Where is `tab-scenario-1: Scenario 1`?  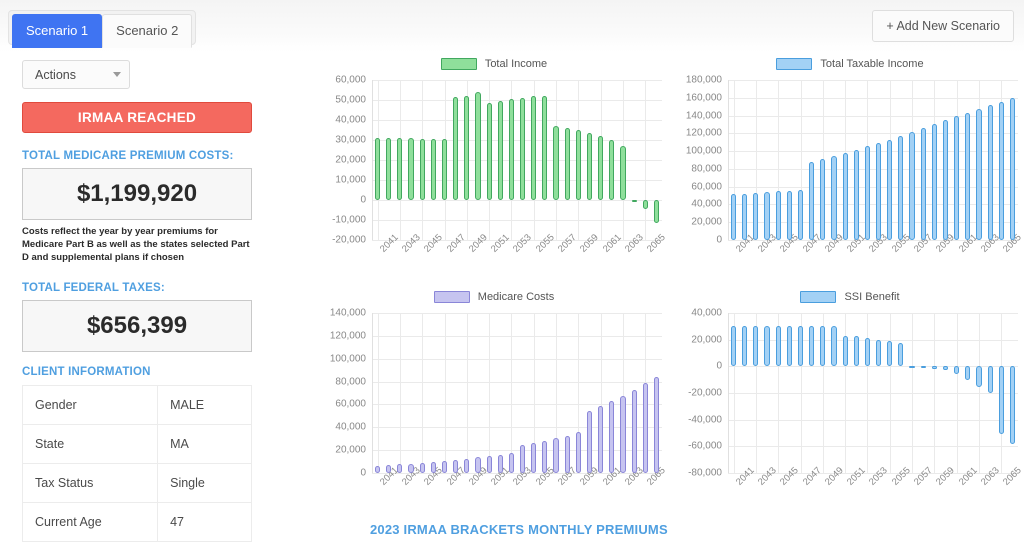
tab-scenario-1: Scenario 1 is located at coordinates (57, 31).